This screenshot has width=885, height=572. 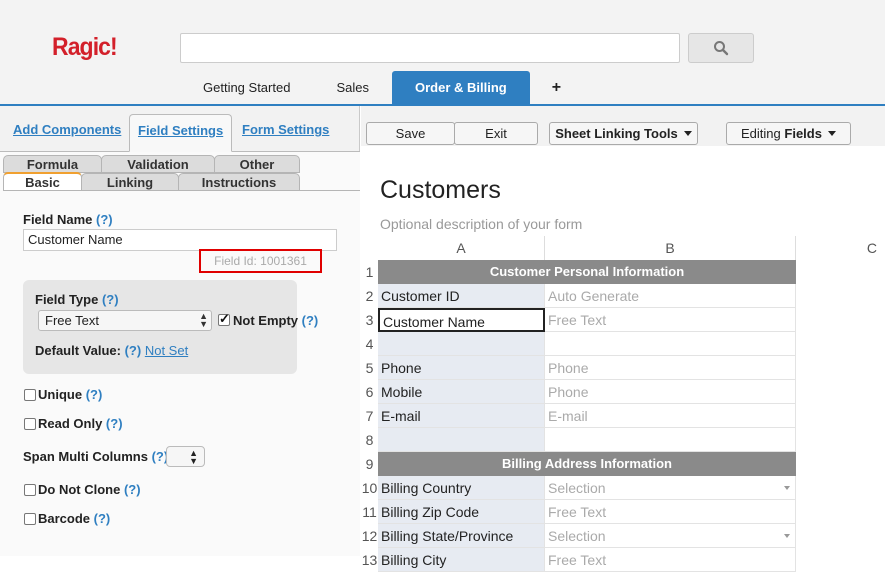 I want to click on field-id-display: Field Id: 1001361, so click(x=260, y=261).